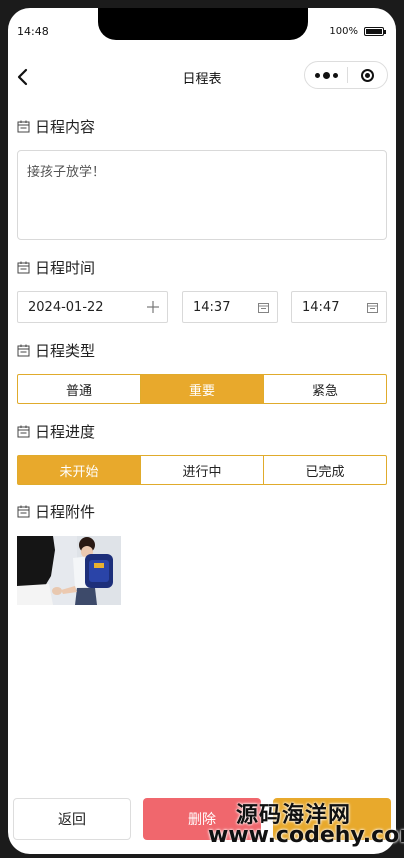  What do you see at coordinates (65, 126) in the screenshot?
I see `section-label: 日程内容` at bounding box center [65, 126].